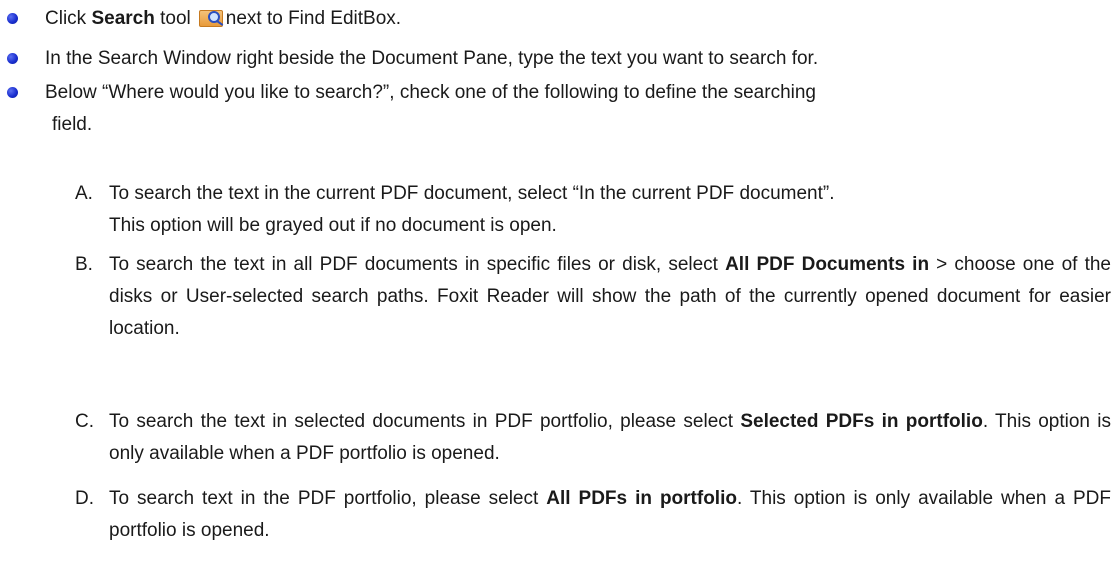 The image size is (1115, 587). I want to click on option-letter: C., so click(84, 421).